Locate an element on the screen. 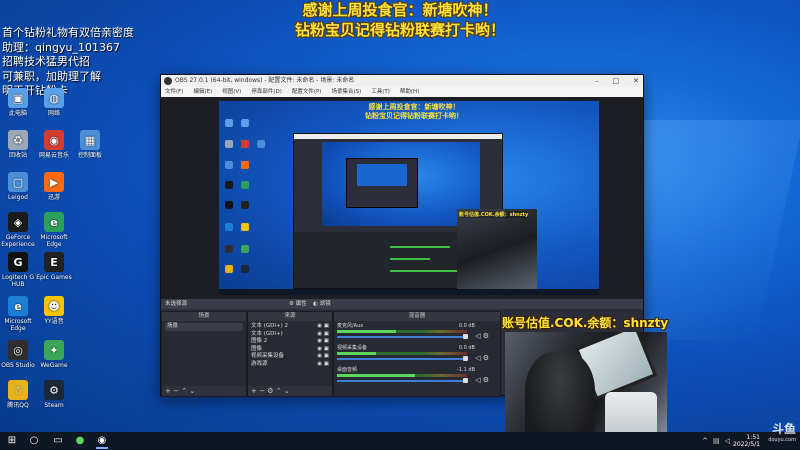  menu-view: 视图(V) is located at coordinates (231, 92).